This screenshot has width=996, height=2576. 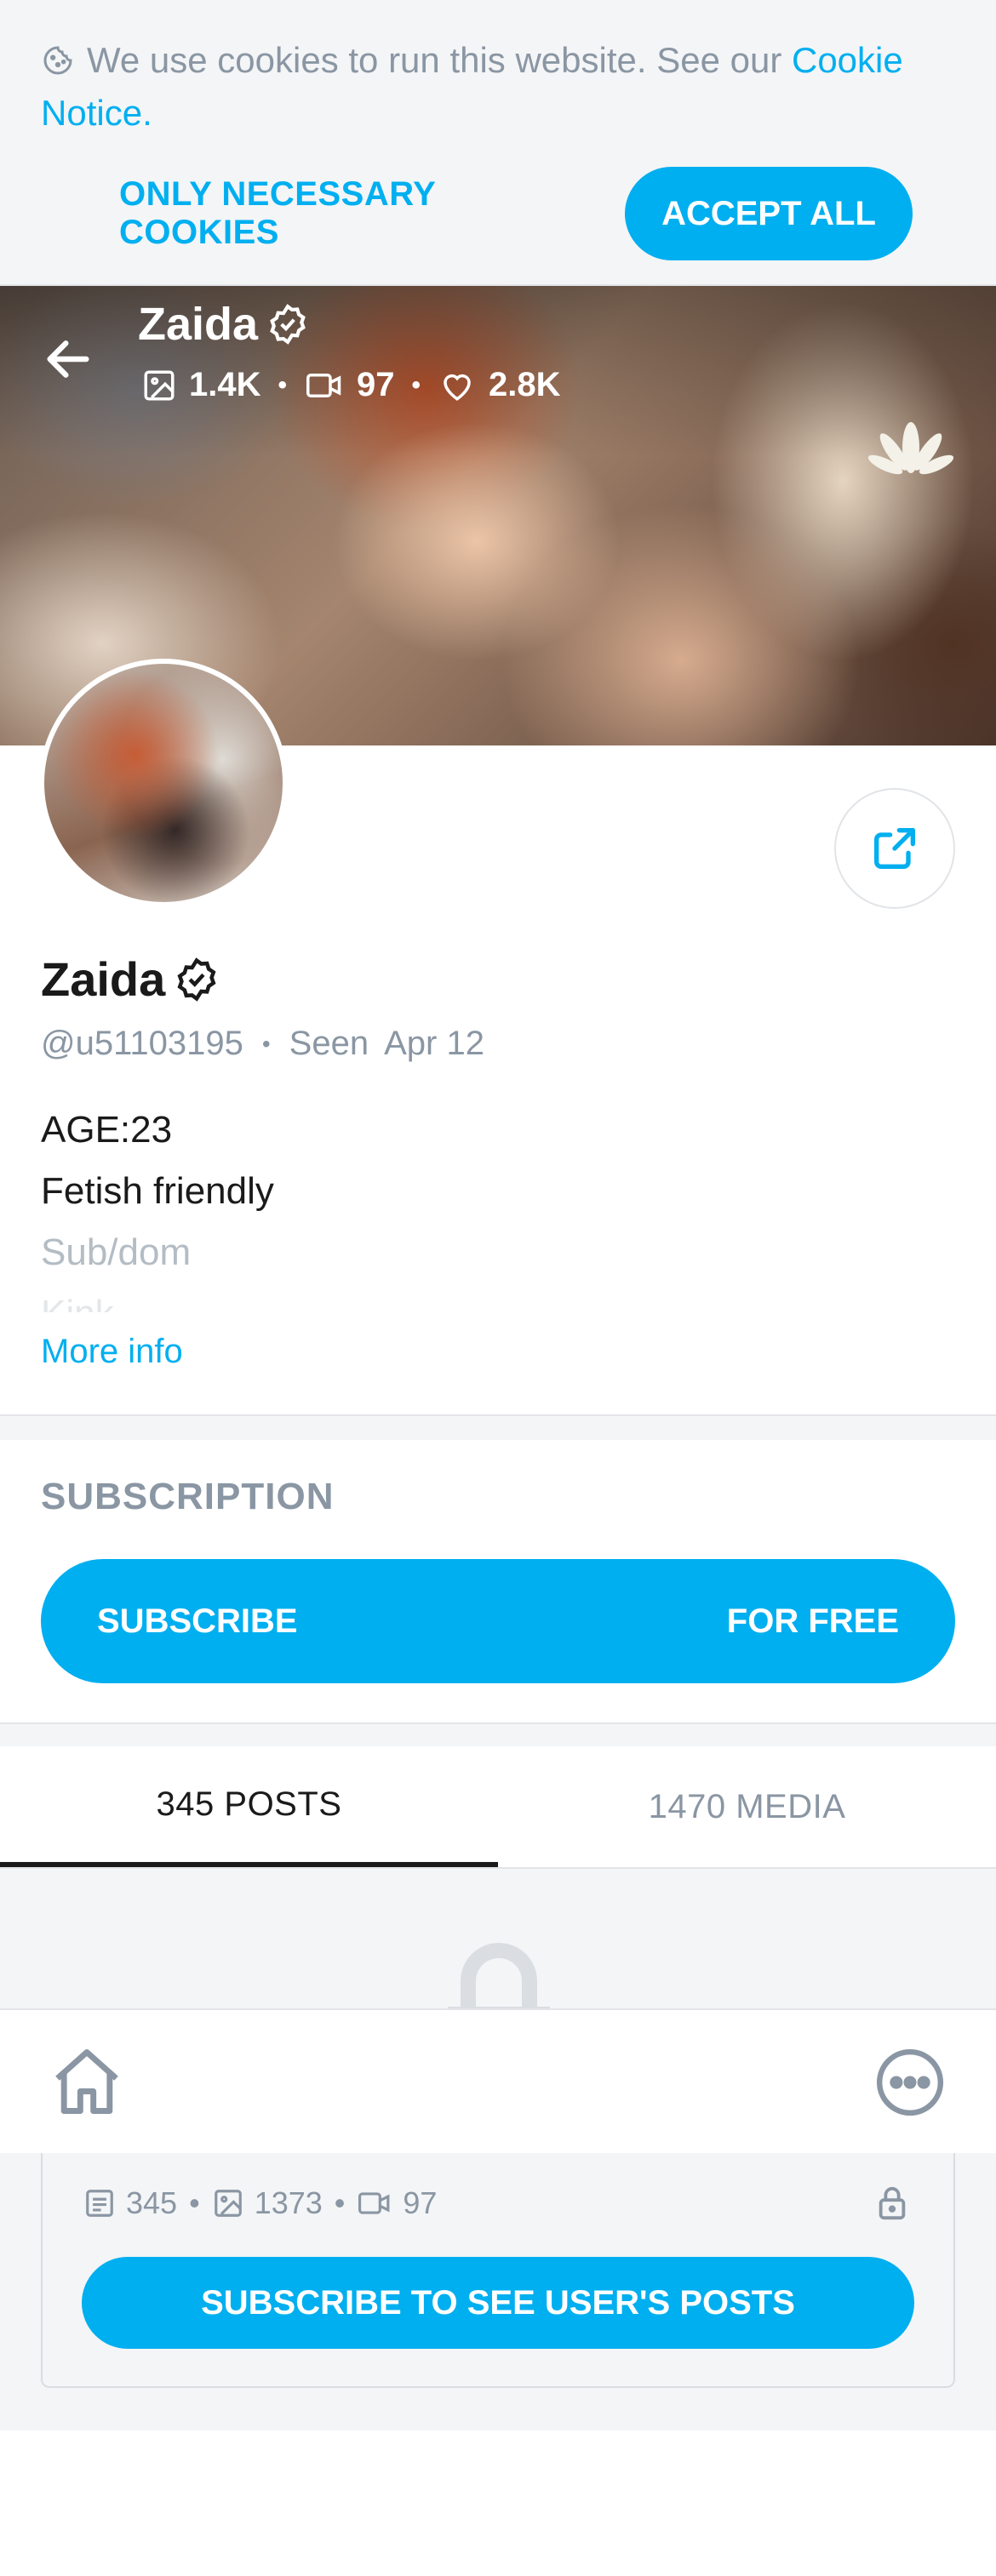 I want to click on photos-count: 1373, so click(x=267, y=2203).